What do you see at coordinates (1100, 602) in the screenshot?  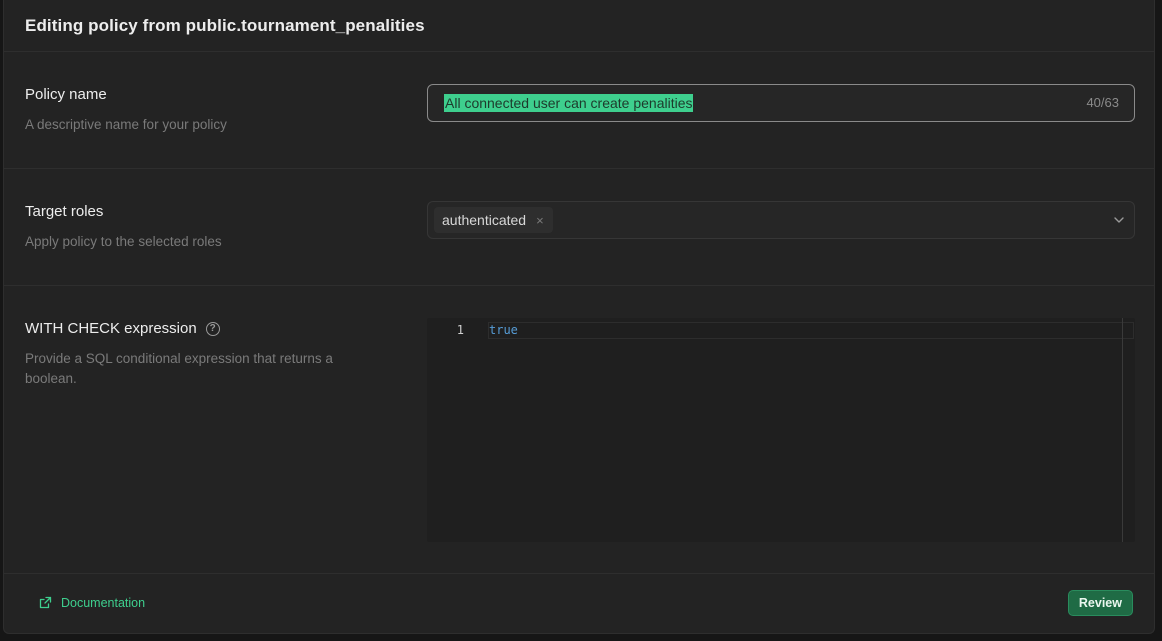 I see `review-button: Review` at bounding box center [1100, 602].